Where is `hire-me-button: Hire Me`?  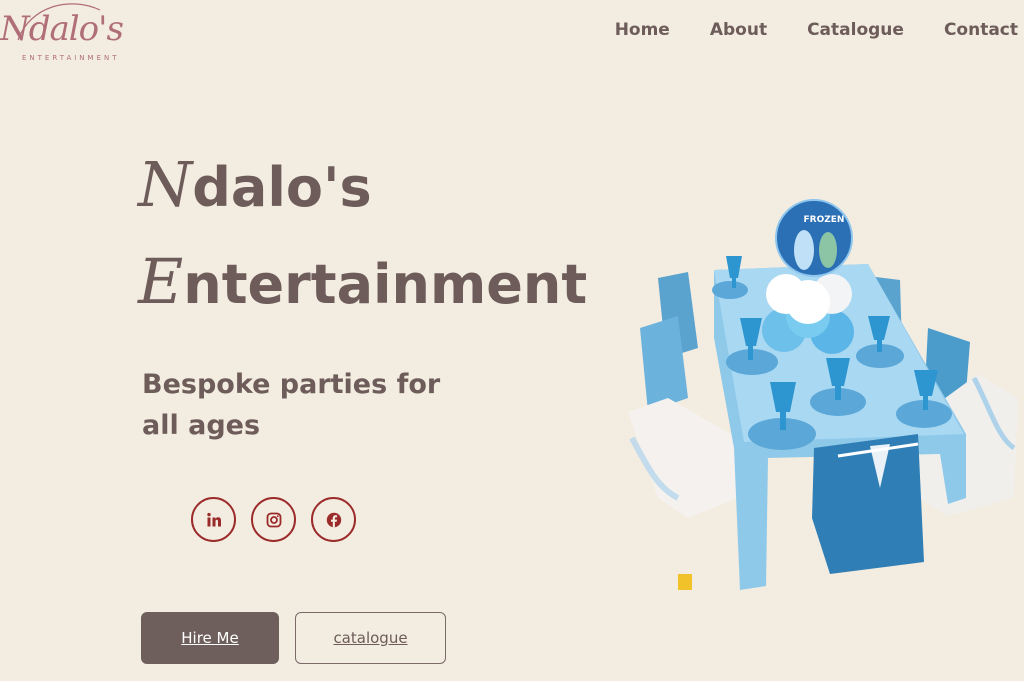
hire-me-button: Hire Me is located at coordinates (210, 638).